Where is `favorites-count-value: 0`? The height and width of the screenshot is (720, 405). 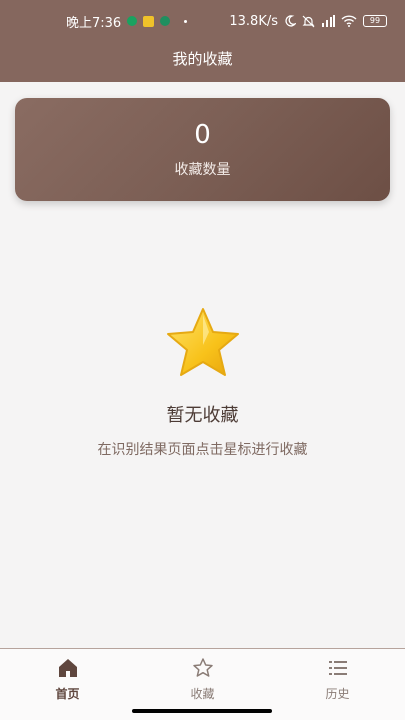
favorites-count-value: 0 is located at coordinates (202, 135).